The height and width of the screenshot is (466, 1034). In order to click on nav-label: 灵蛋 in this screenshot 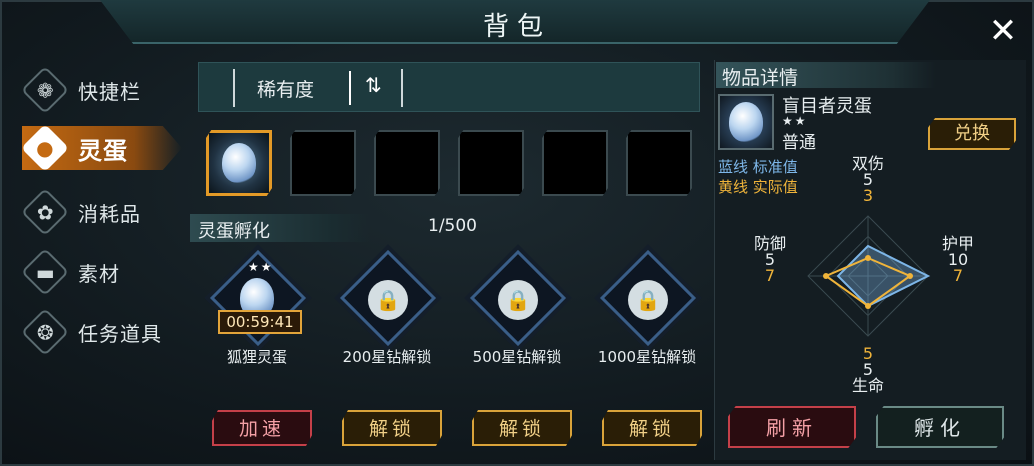, I will do `click(103, 150)`.